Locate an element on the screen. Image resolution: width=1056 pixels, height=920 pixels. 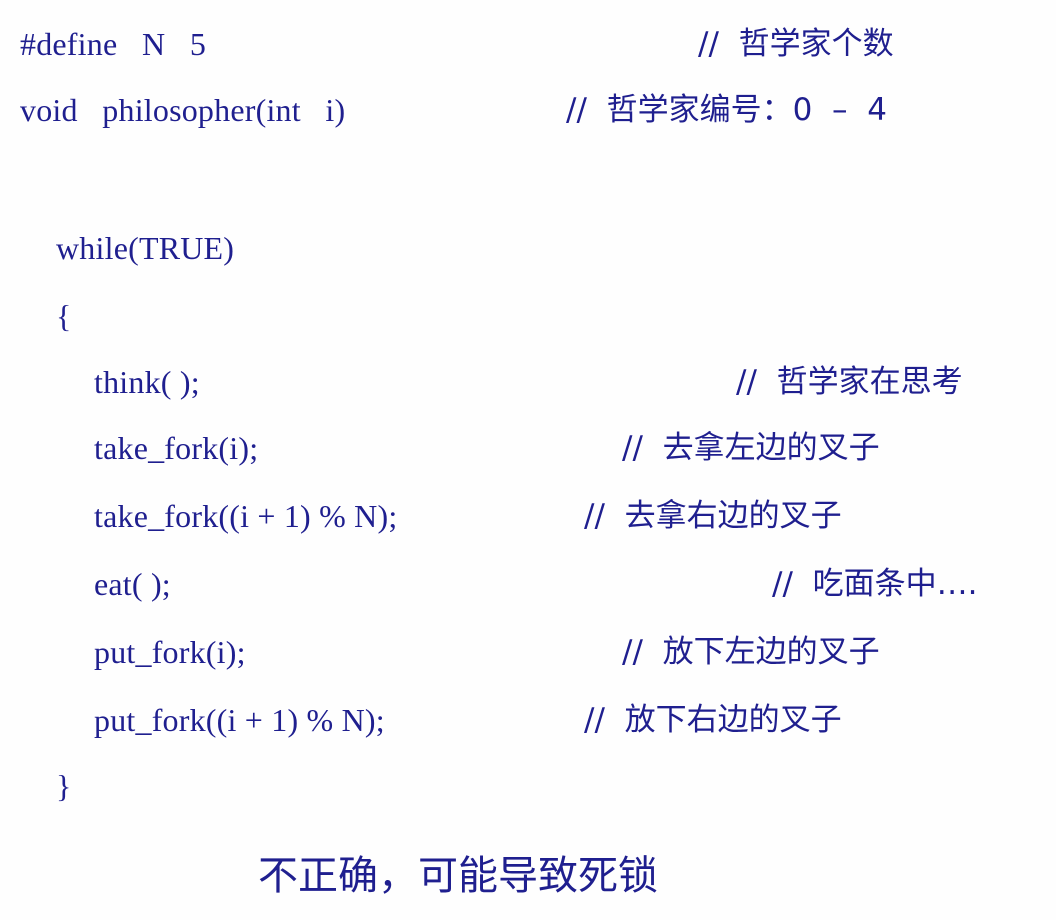
while-line: while(TRUE) is located at coordinates (145, 248).